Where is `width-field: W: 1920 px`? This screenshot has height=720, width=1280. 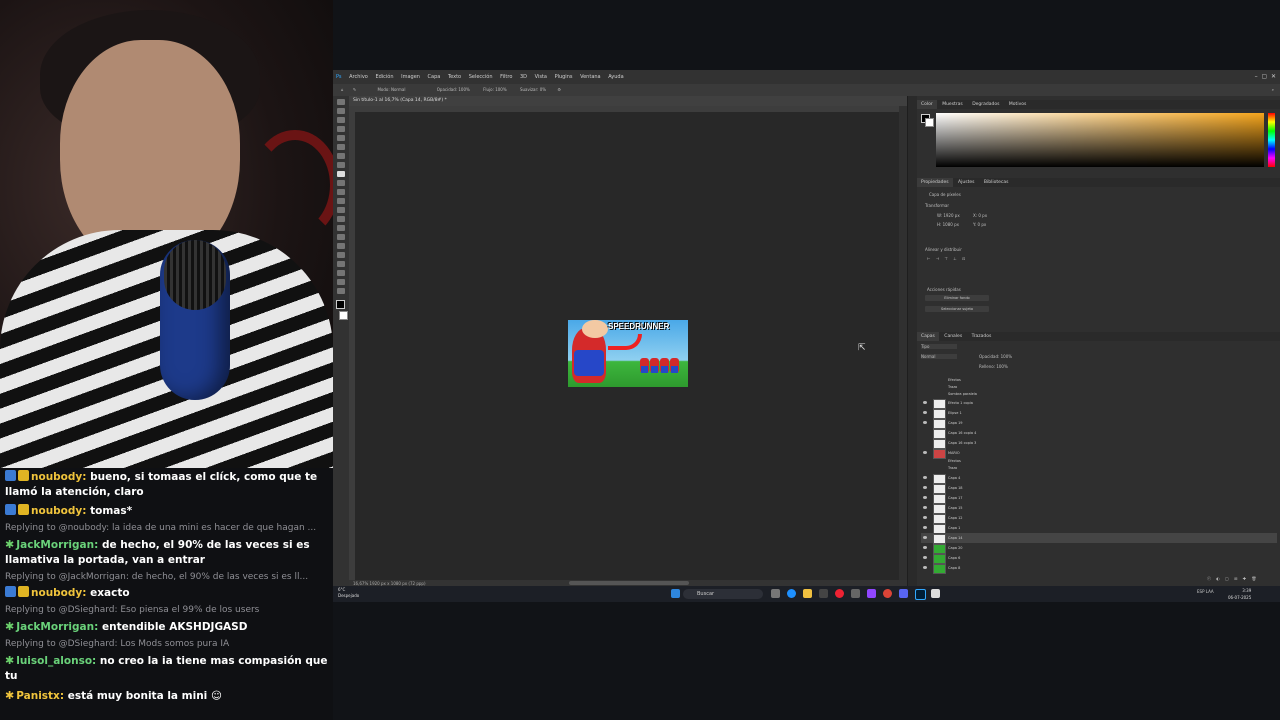 width-field: W: 1920 px is located at coordinates (948, 215).